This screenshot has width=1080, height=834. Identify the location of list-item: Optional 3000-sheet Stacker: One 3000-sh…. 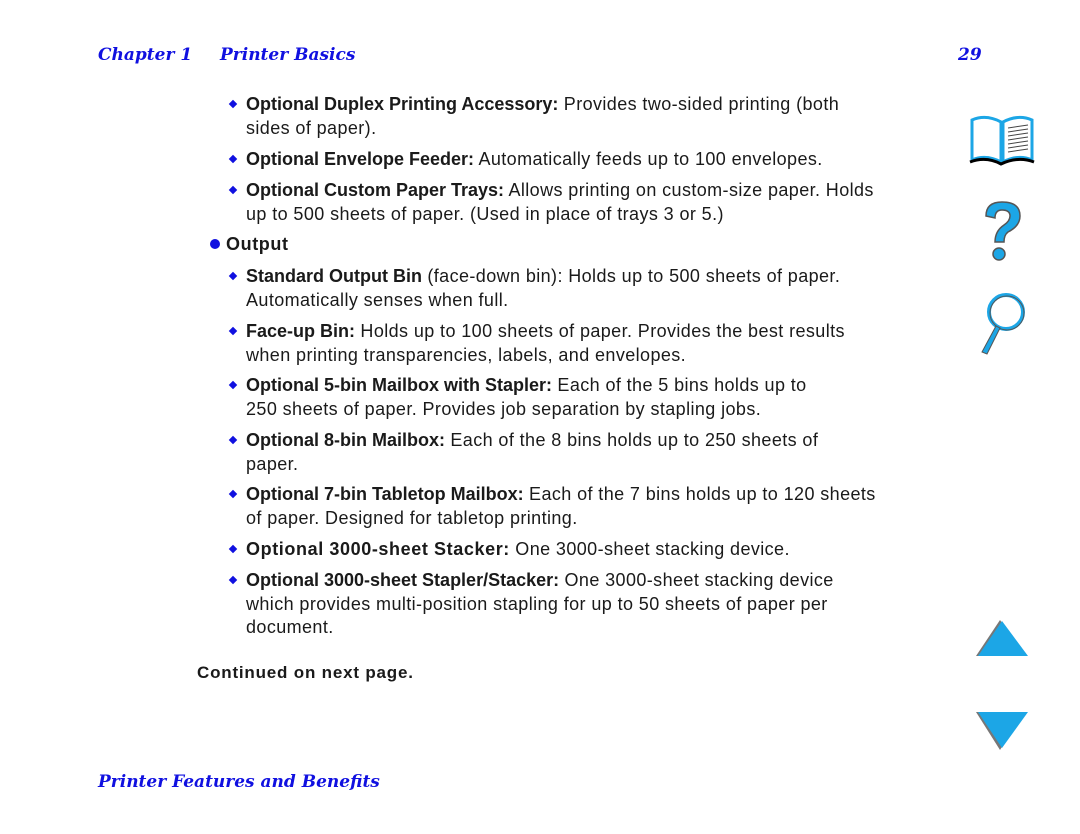
(509, 550).